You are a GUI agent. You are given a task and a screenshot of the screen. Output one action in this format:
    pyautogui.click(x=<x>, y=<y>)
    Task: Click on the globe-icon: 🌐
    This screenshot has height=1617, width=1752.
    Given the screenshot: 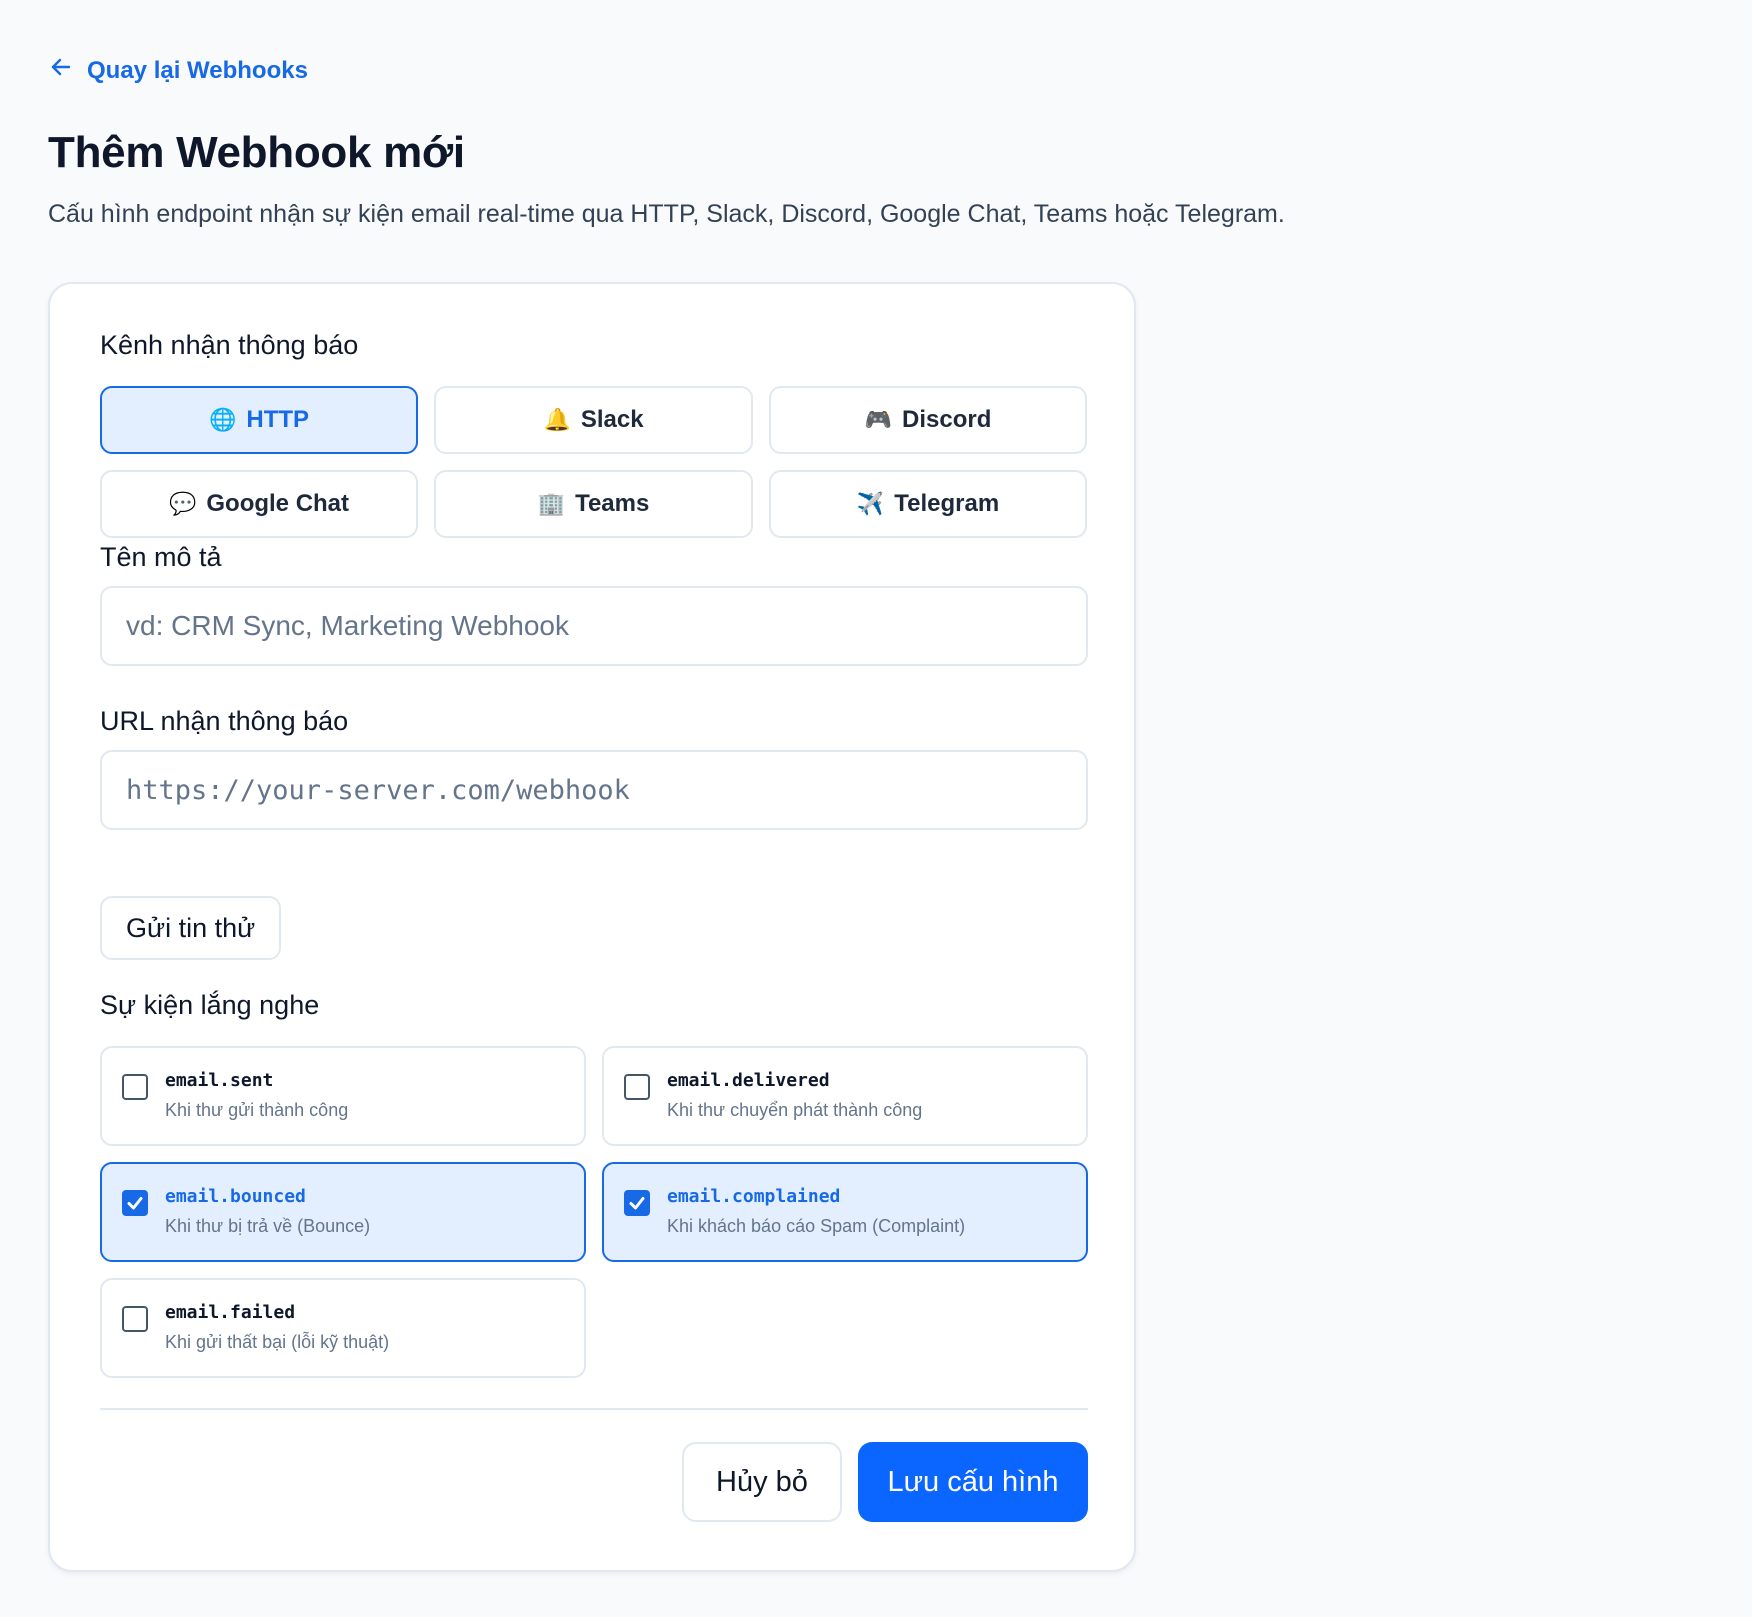 What is the action you would take?
    pyautogui.click(x=222, y=419)
    